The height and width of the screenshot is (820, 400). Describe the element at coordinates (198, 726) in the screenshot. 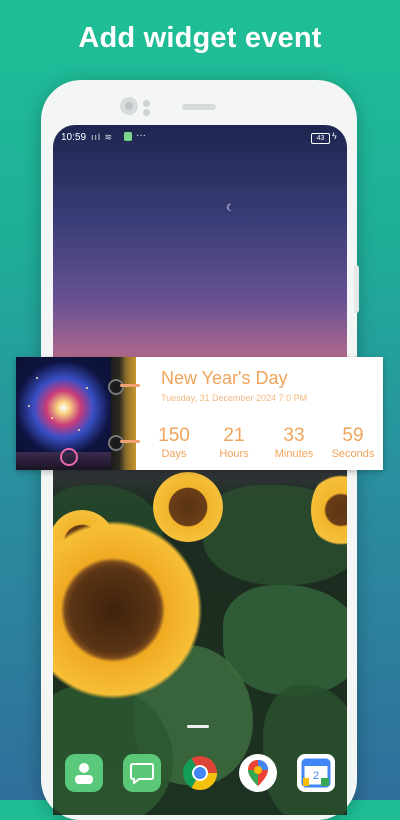

I see `home-handle` at that location.